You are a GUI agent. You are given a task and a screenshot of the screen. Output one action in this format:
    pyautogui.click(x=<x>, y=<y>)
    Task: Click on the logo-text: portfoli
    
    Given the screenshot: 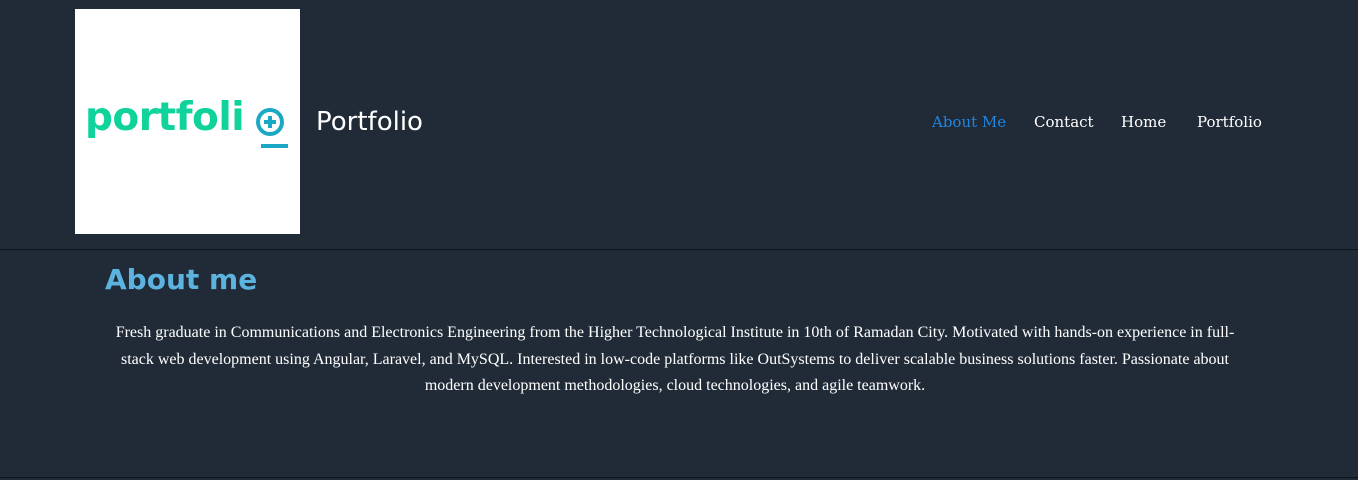 What is the action you would take?
    pyautogui.click(x=165, y=117)
    